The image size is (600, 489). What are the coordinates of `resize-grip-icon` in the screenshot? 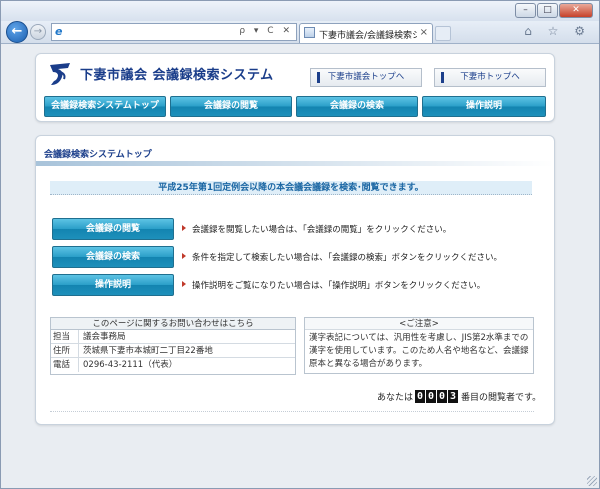 It's located at (592, 481).